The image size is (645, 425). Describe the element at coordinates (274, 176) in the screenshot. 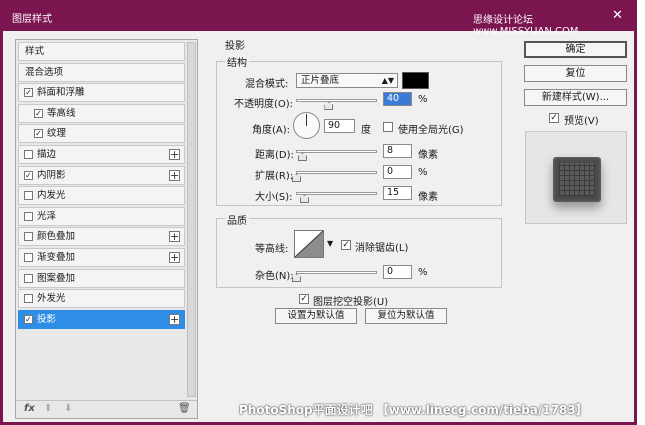

I see `spread-label: 扩展(R):` at that location.